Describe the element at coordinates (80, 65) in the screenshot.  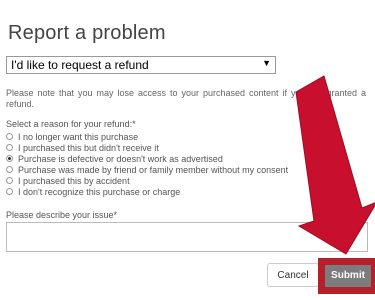
I see `problem-type-value: I'd like to request a refund` at that location.